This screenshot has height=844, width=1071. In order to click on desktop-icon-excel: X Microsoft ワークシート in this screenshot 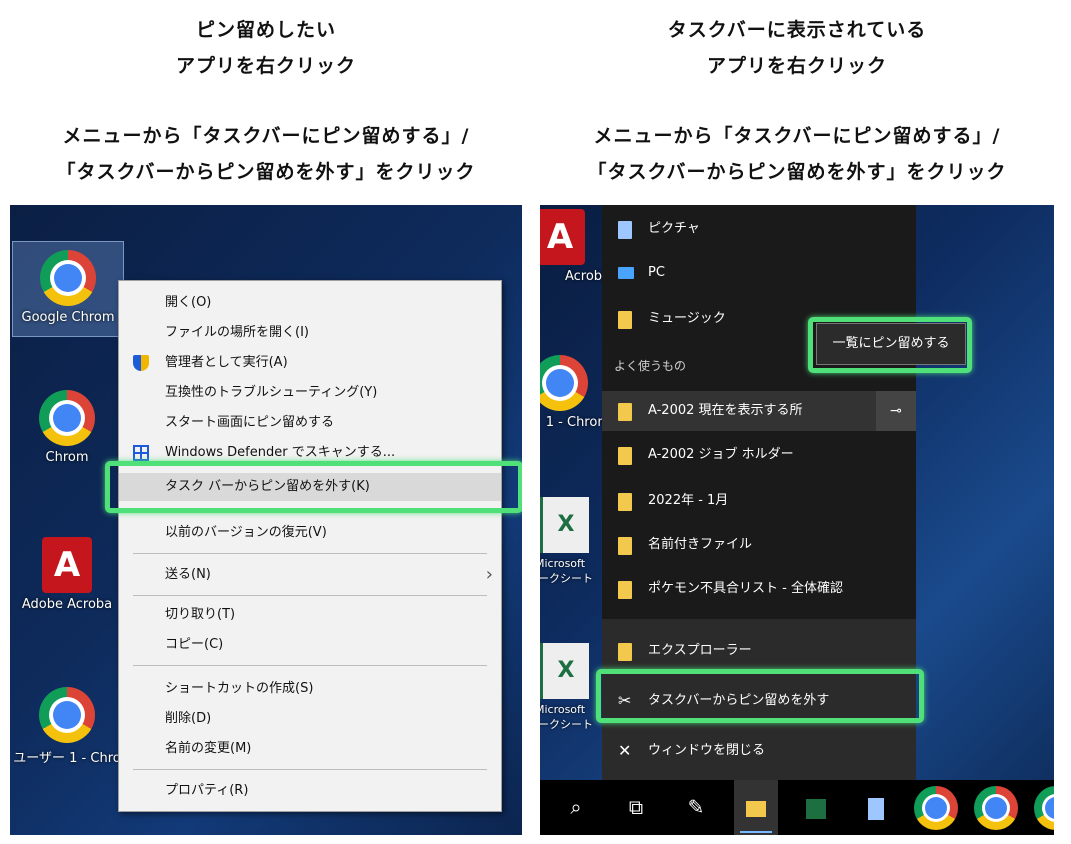, I will do `click(575, 541)`.